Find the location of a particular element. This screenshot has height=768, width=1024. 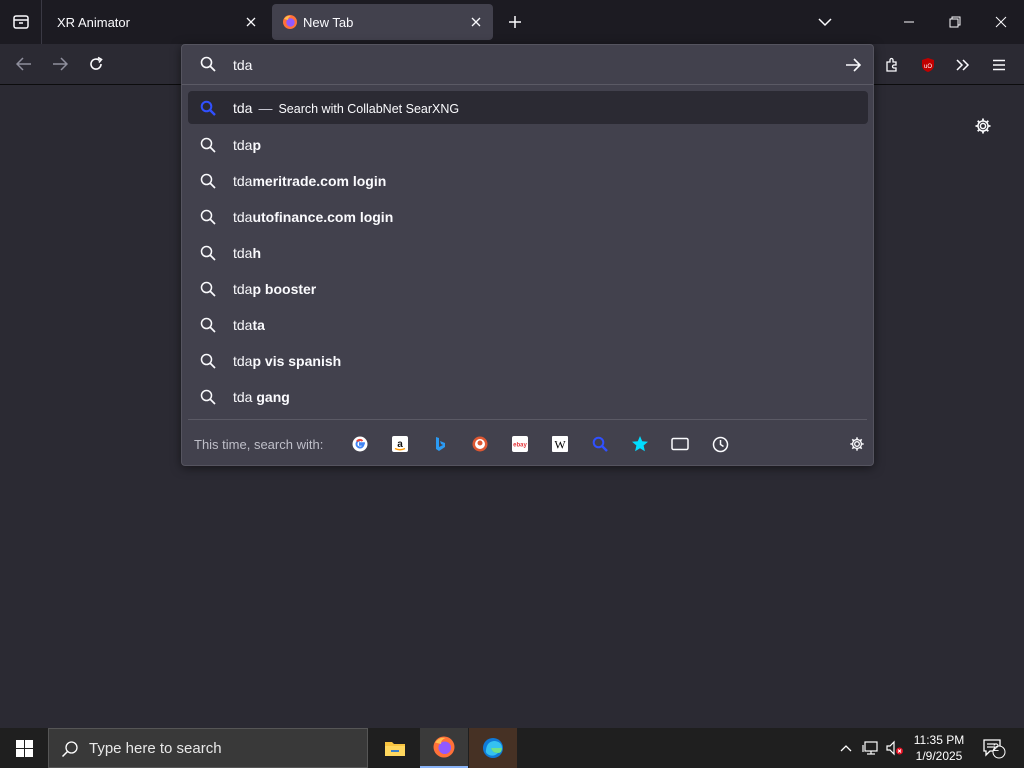

tab-title: XR Animator is located at coordinates (93, 22).